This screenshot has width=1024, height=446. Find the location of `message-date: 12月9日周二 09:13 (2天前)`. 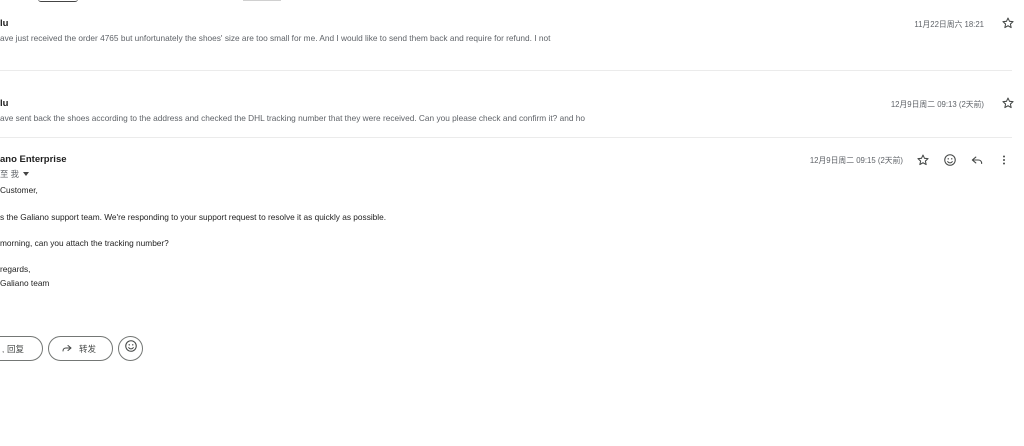

message-date: 12月9日周二 09:13 (2天前) is located at coordinates (937, 104).